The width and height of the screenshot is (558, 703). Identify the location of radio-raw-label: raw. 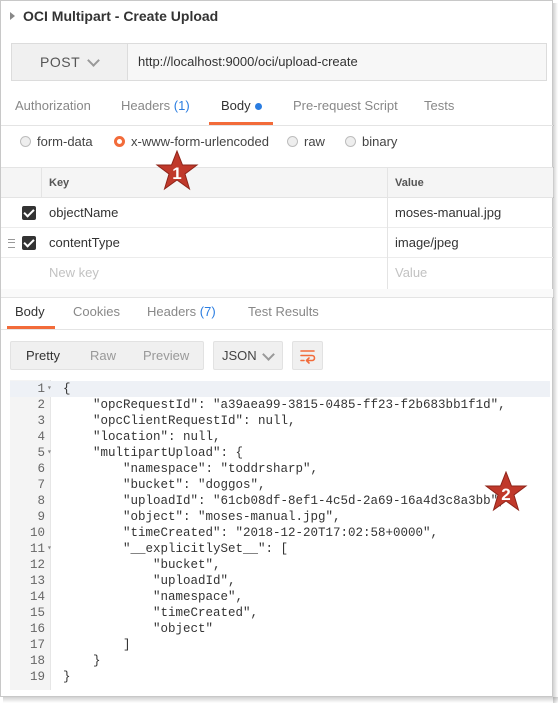
(314, 141).